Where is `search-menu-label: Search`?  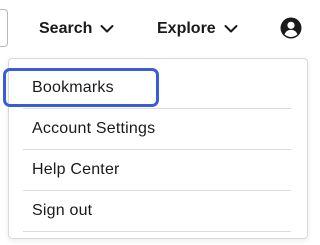 search-menu-label: Search is located at coordinates (66, 28).